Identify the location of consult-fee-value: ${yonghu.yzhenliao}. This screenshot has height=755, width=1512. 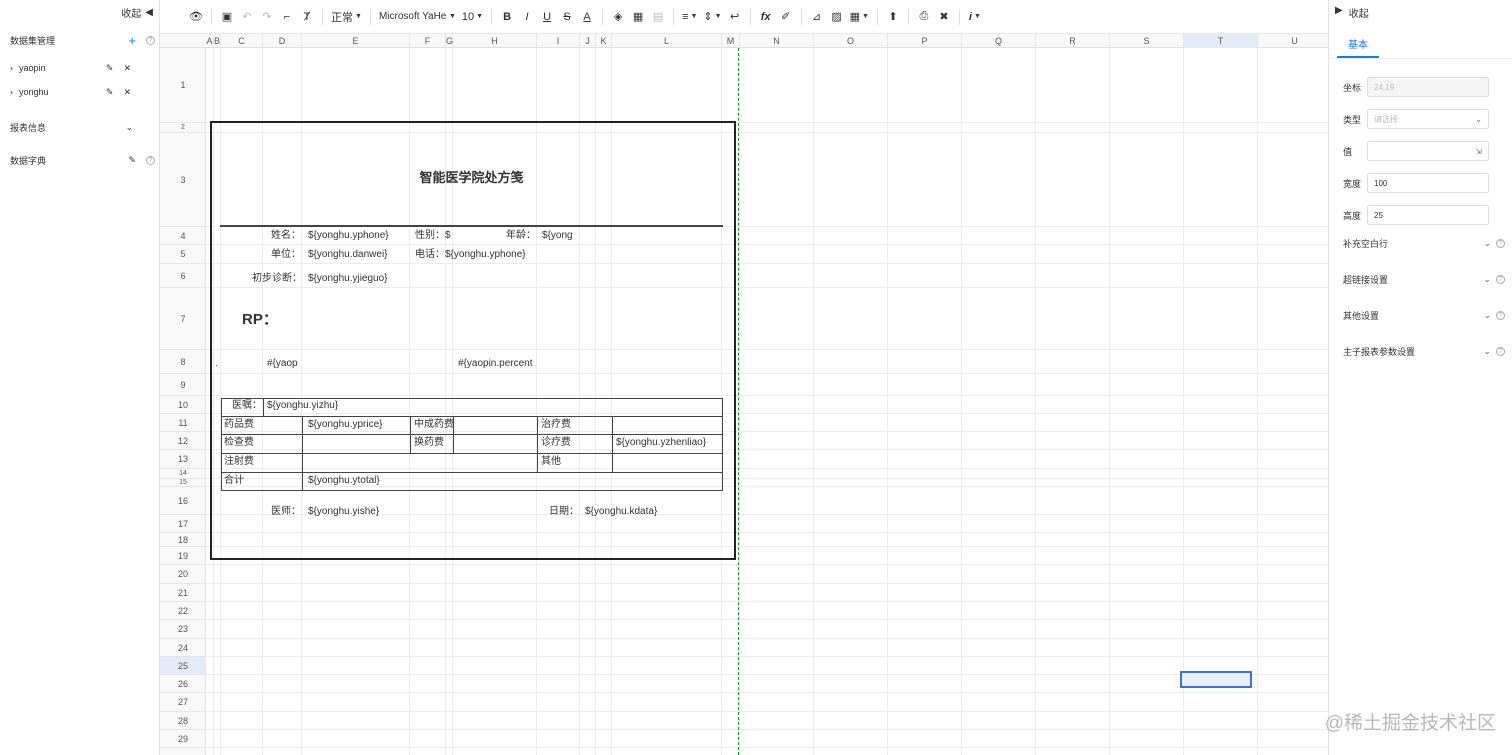
(661, 443).